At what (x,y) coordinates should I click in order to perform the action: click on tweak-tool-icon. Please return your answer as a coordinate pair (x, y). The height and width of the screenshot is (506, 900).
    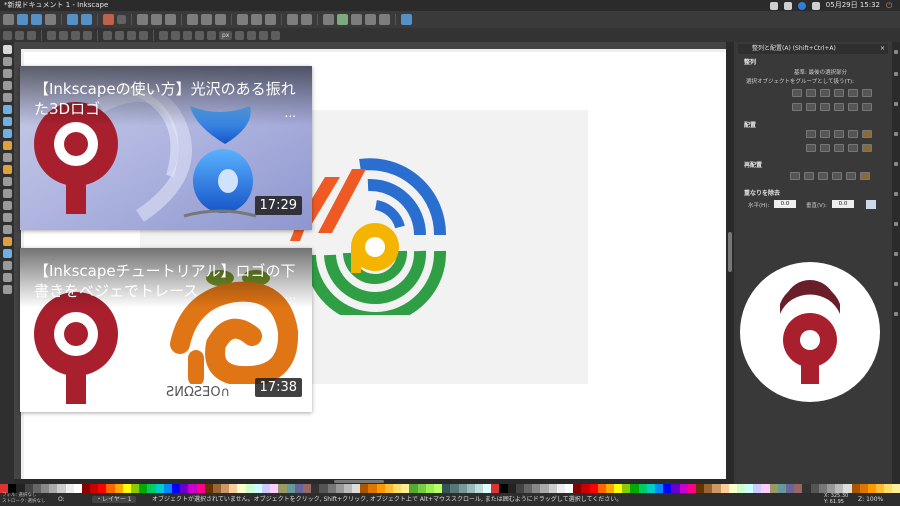
    Looking at the image, I should click on (7, 73).